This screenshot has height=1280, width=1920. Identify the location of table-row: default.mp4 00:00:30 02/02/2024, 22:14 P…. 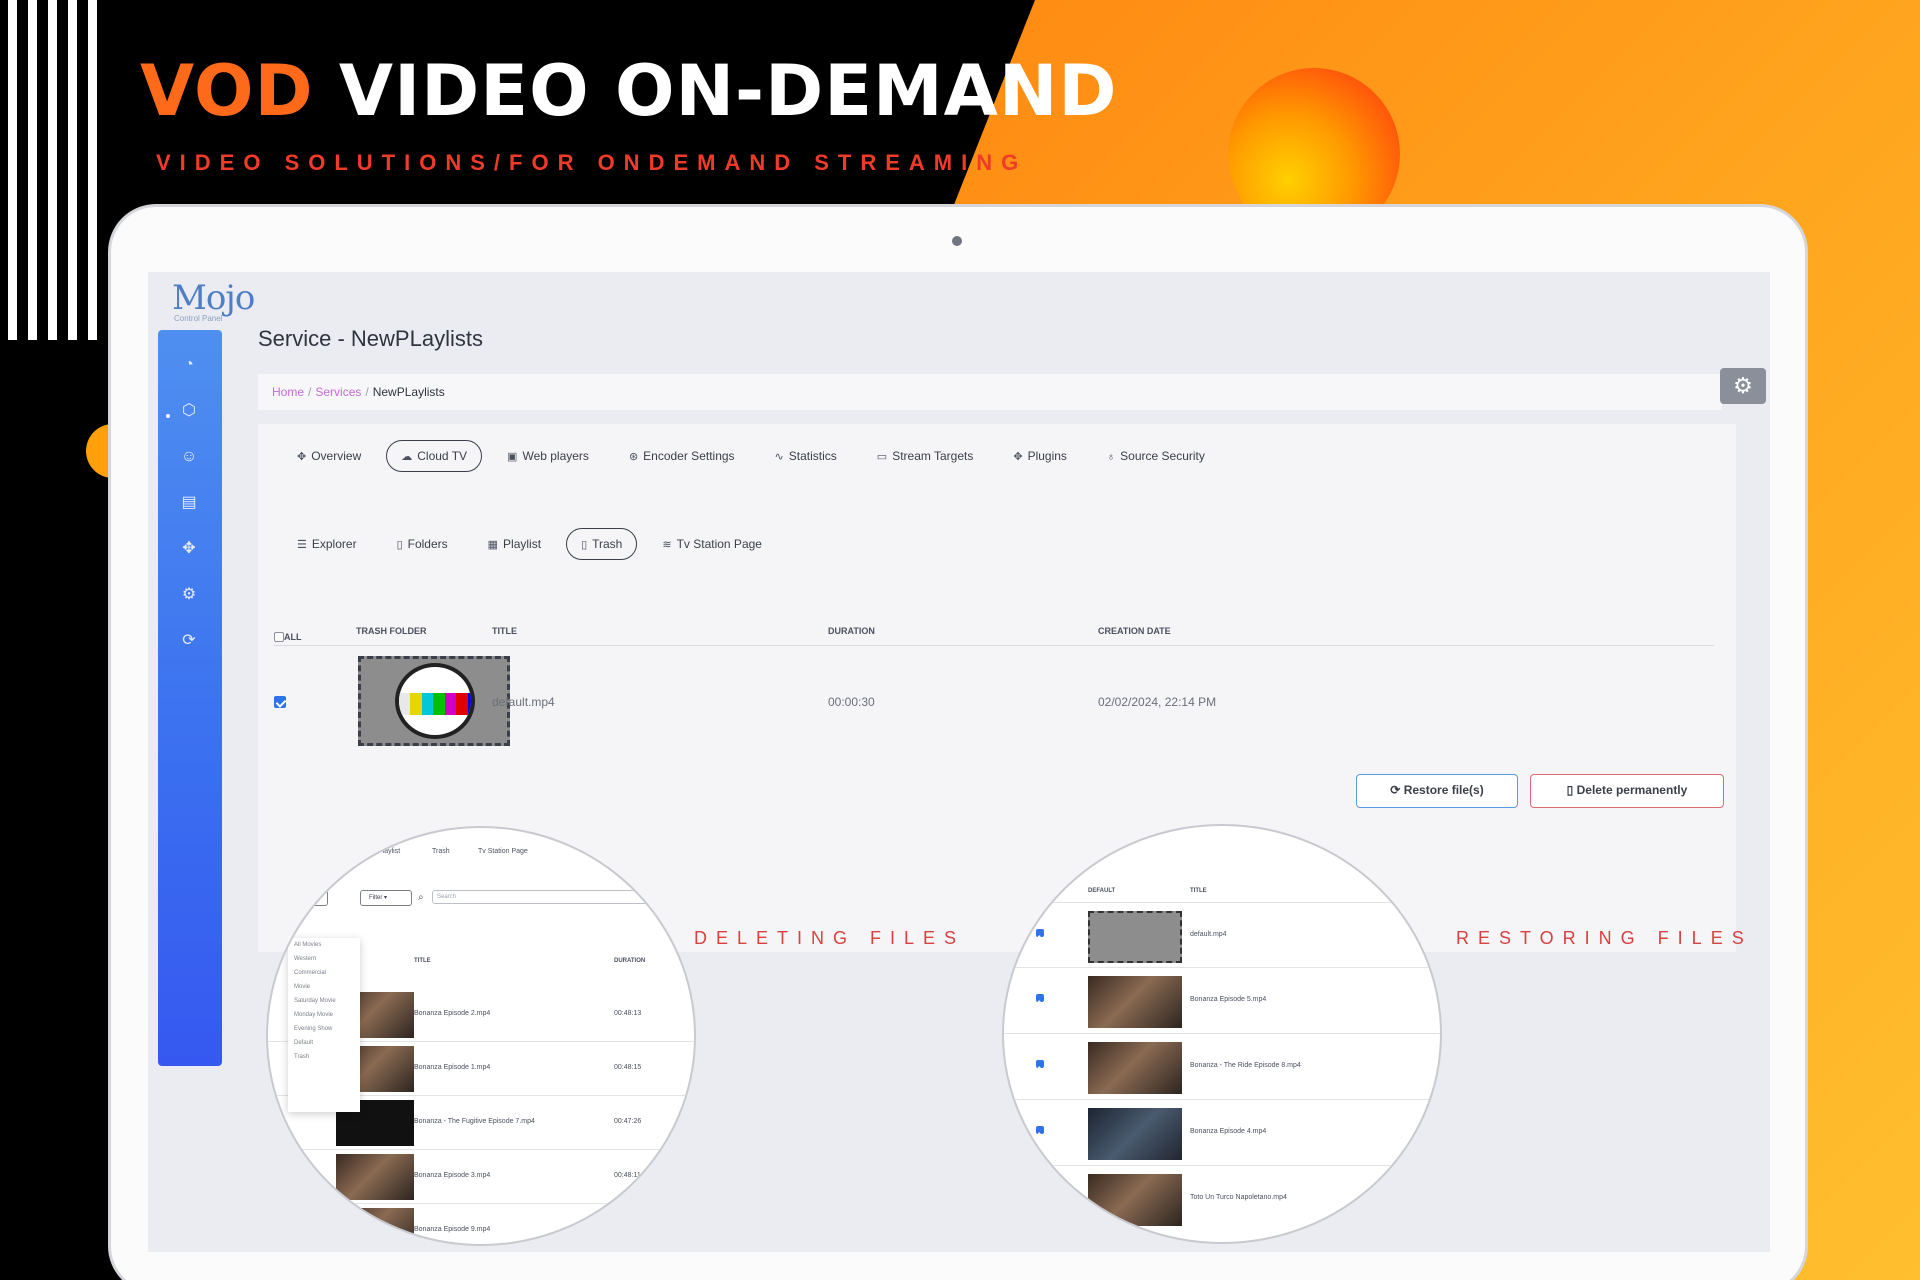
(994, 704).